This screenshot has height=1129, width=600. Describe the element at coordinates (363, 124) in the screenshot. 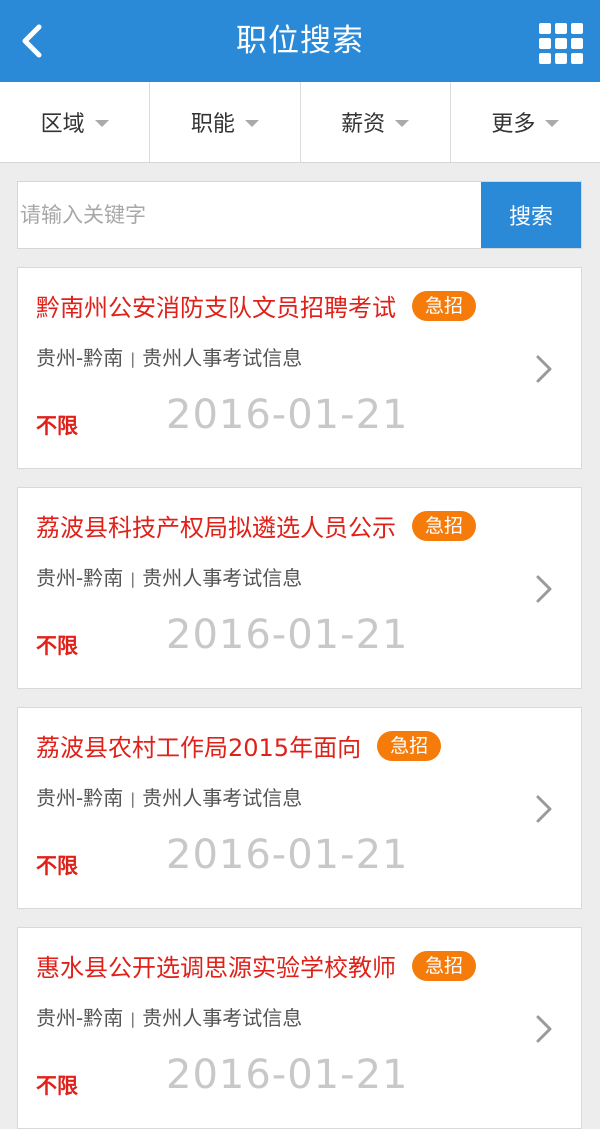

I see `filter-label: 薪资` at that location.